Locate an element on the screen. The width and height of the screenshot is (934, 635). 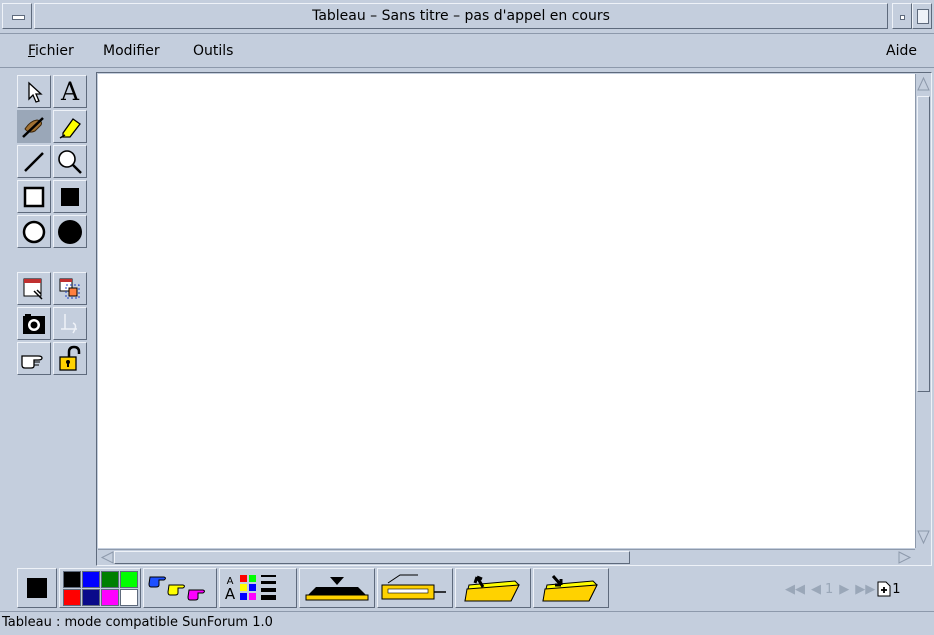
rectangle-filled-tool is located at coordinates (70, 196).